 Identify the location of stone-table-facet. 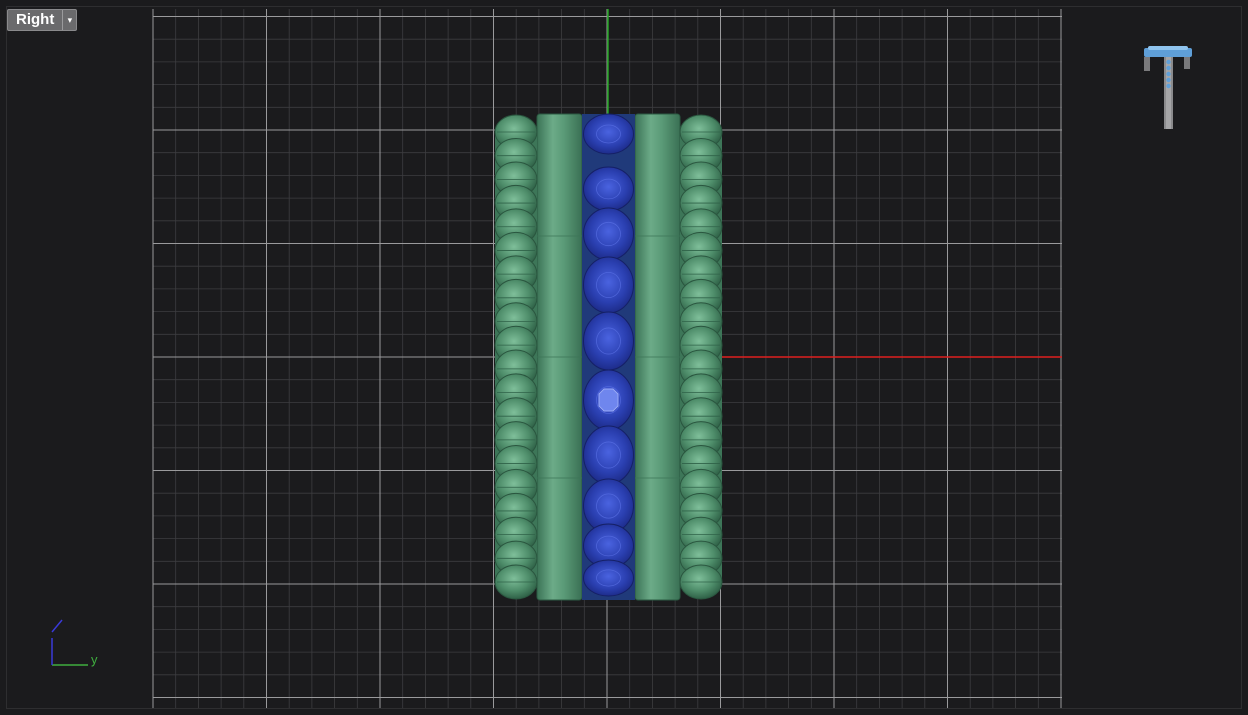
(608, 400).